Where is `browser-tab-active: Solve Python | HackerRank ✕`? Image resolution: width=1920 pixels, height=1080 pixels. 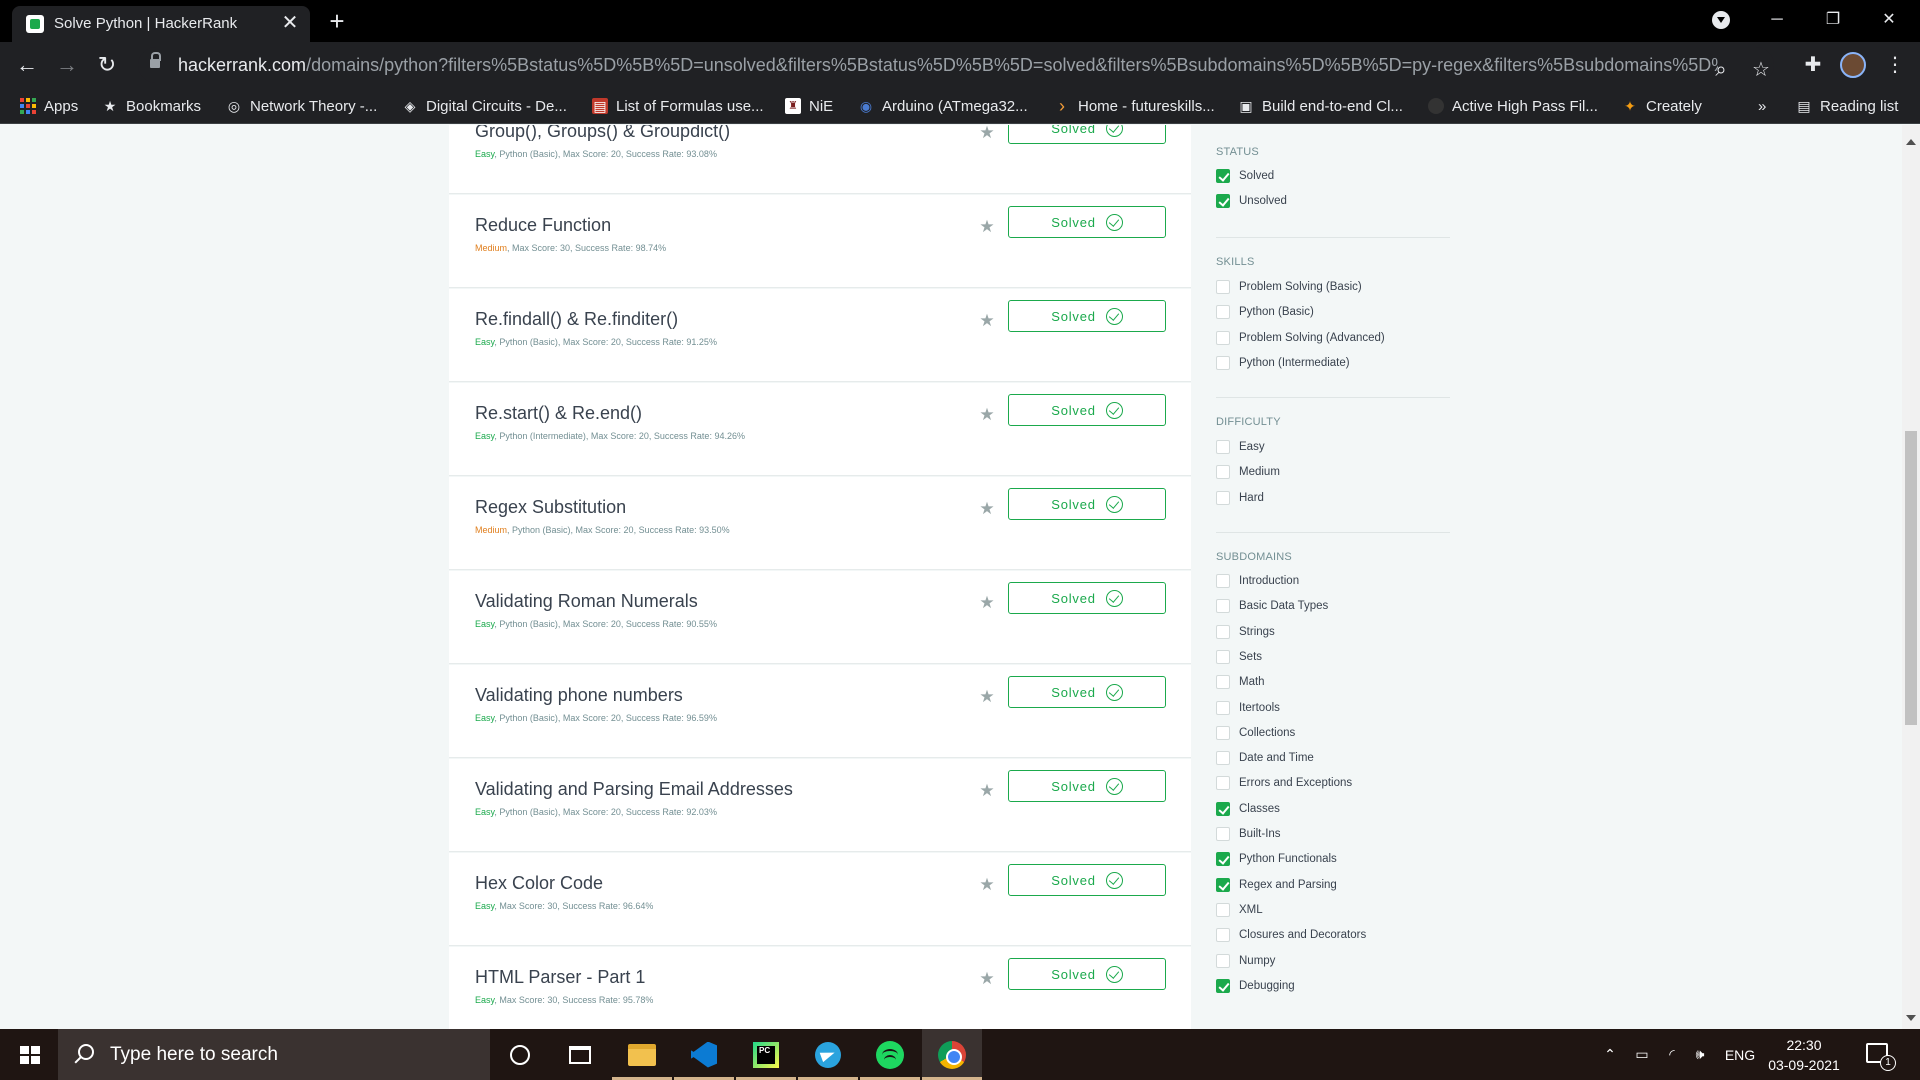
browser-tab-active: Solve Python | HackerRank ✕ is located at coordinates (161, 24).